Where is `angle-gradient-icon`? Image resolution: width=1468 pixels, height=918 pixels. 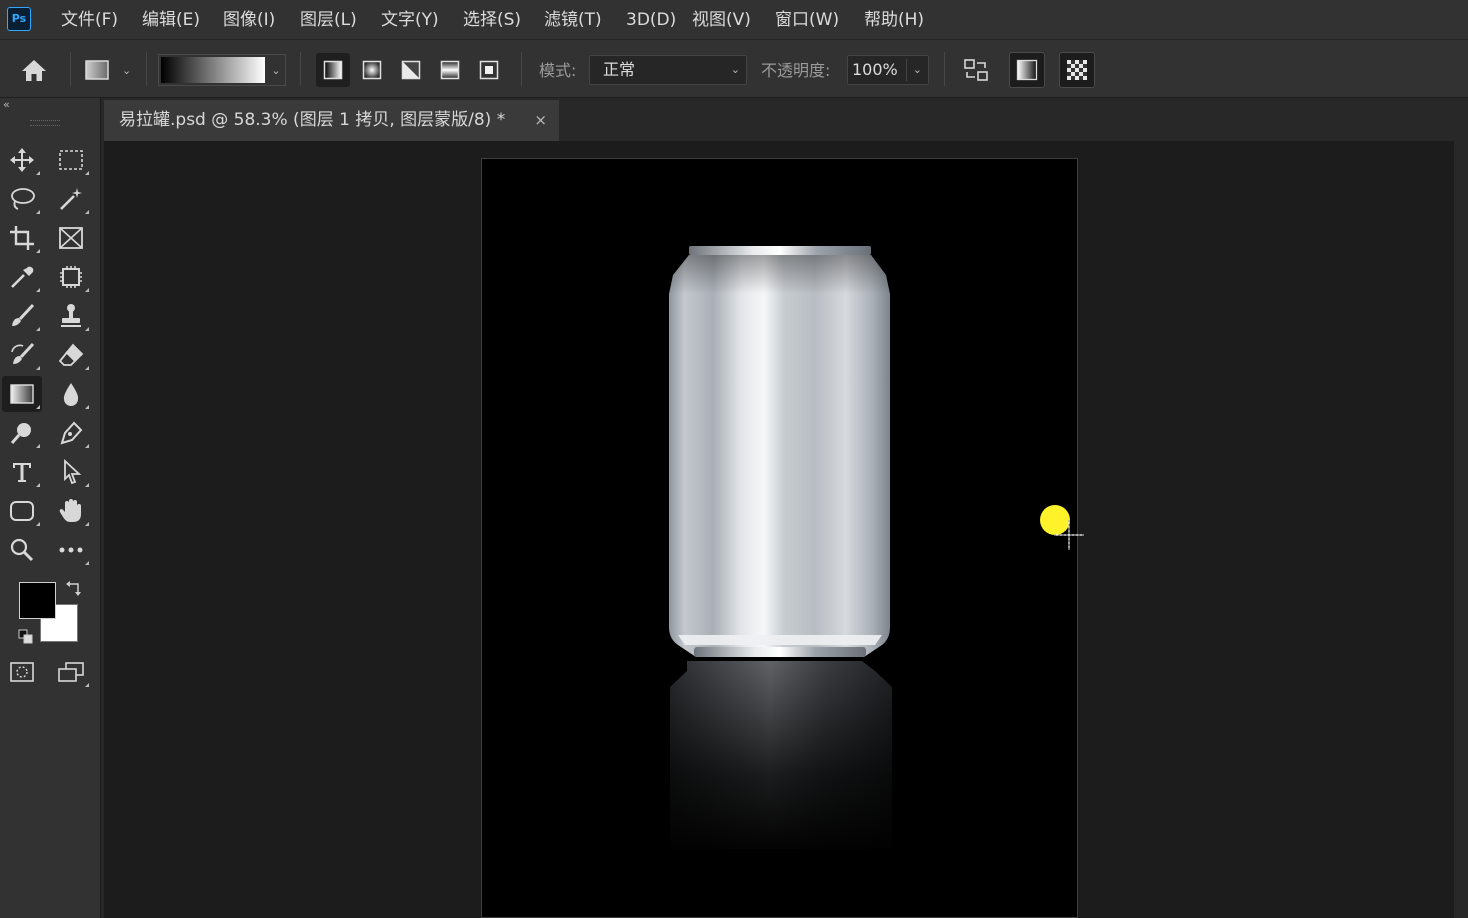 angle-gradient-icon is located at coordinates (411, 70).